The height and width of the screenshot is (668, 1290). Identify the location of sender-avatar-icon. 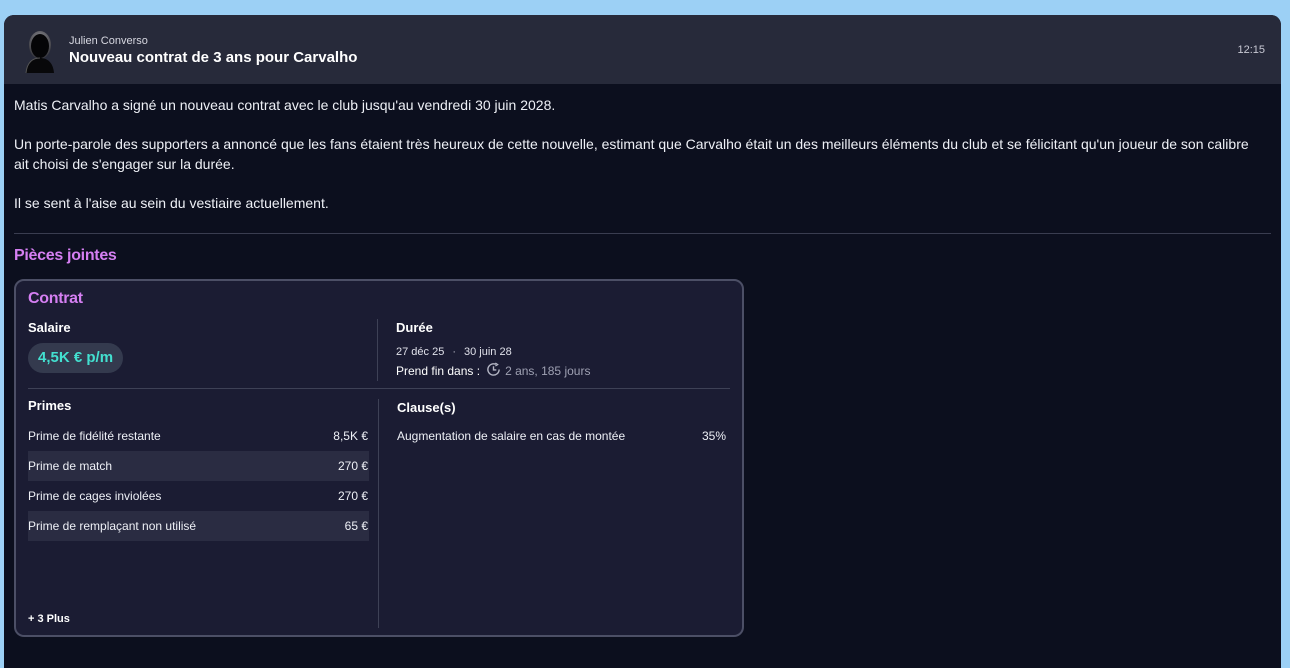
(40, 51).